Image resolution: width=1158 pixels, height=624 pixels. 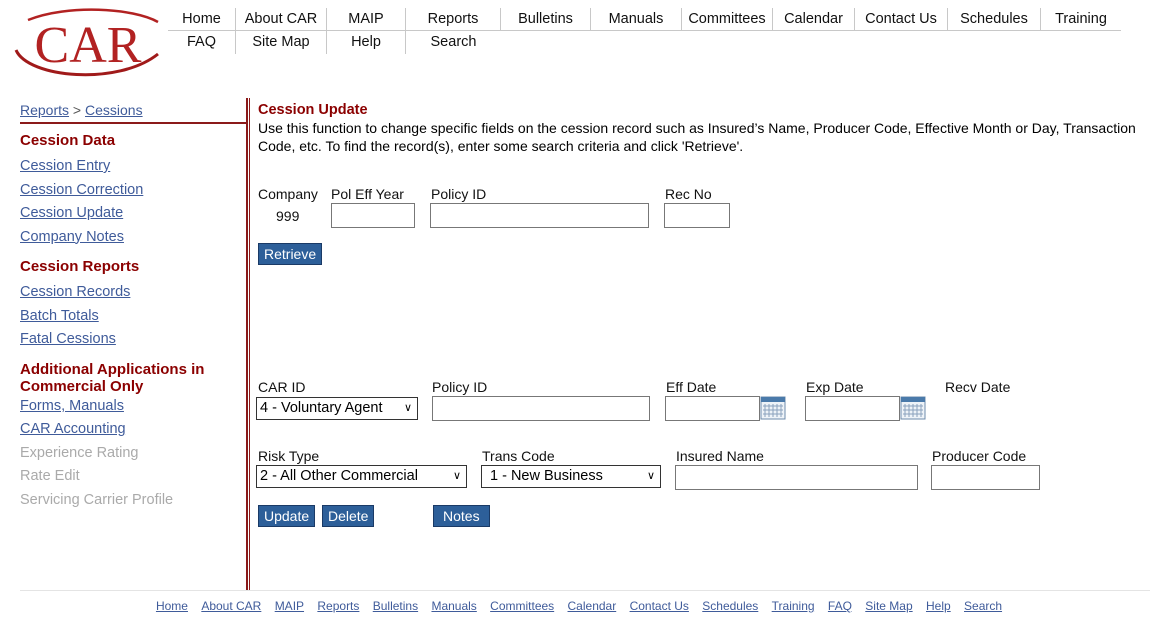 I want to click on sidebar-item-car-accounting: CAR Accounting, so click(x=132, y=430).